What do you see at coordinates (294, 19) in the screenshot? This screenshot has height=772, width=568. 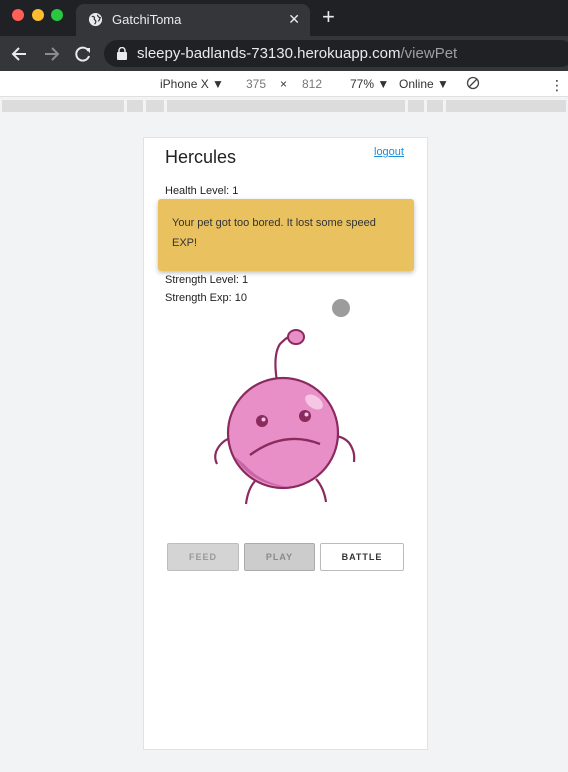 I see `tab-close-icon: ✕` at bounding box center [294, 19].